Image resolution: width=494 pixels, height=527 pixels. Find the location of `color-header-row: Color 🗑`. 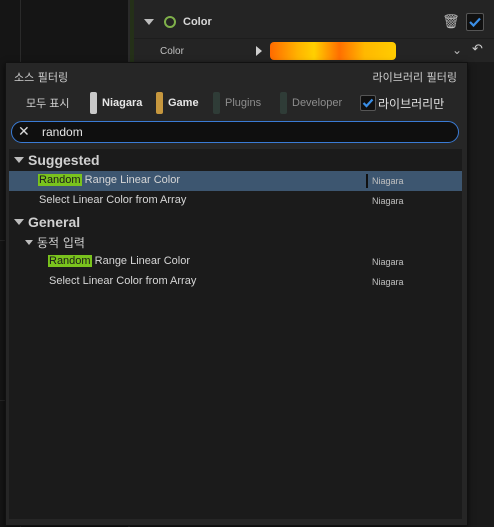

color-header-row: Color 🗑 is located at coordinates (314, 22).